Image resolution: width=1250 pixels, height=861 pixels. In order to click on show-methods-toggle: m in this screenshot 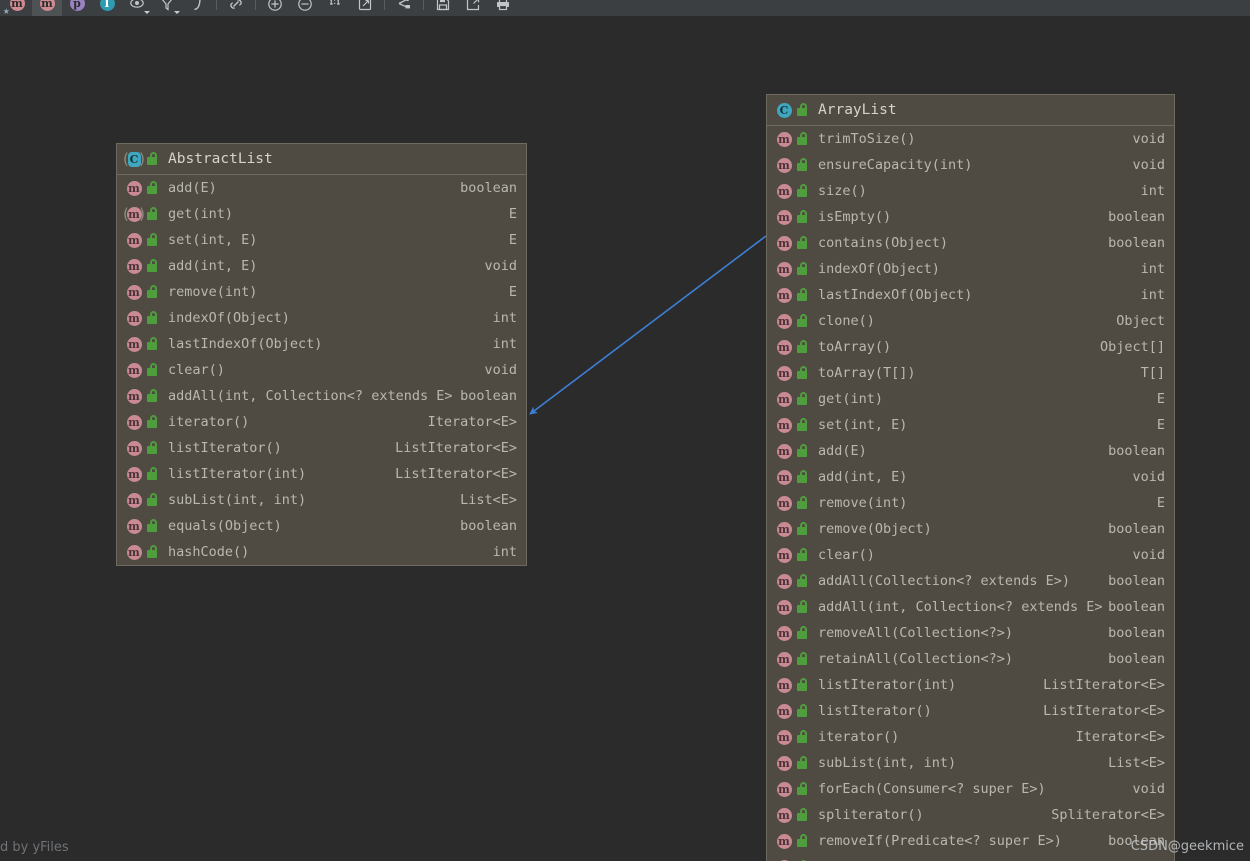, I will do `click(47, 8)`.